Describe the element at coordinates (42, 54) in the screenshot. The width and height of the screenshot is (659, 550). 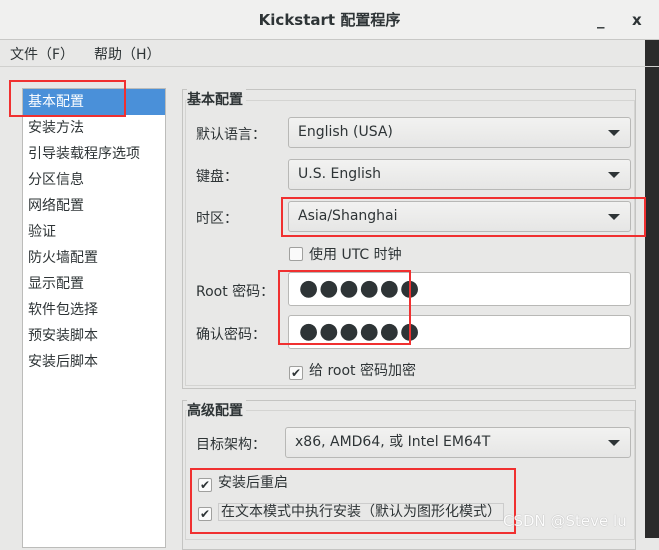
I see `menu-file: 文件（F）` at that location.